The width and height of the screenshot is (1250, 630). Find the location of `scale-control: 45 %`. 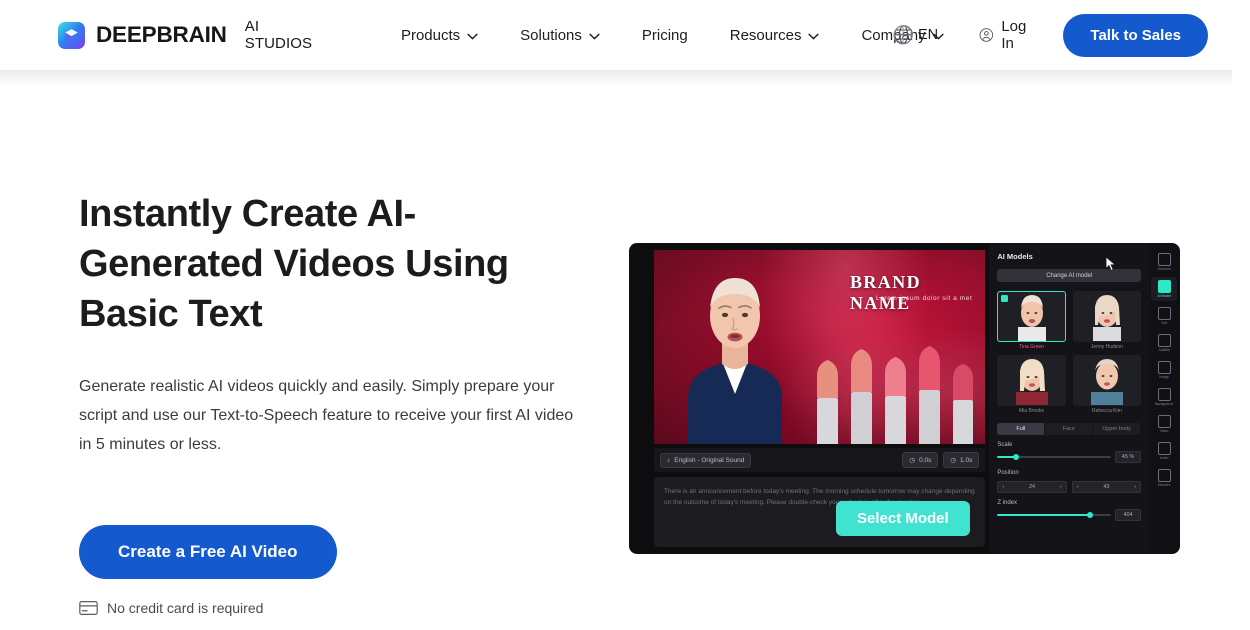

scale-control: 45 % is located at coordinates (1069, 457).